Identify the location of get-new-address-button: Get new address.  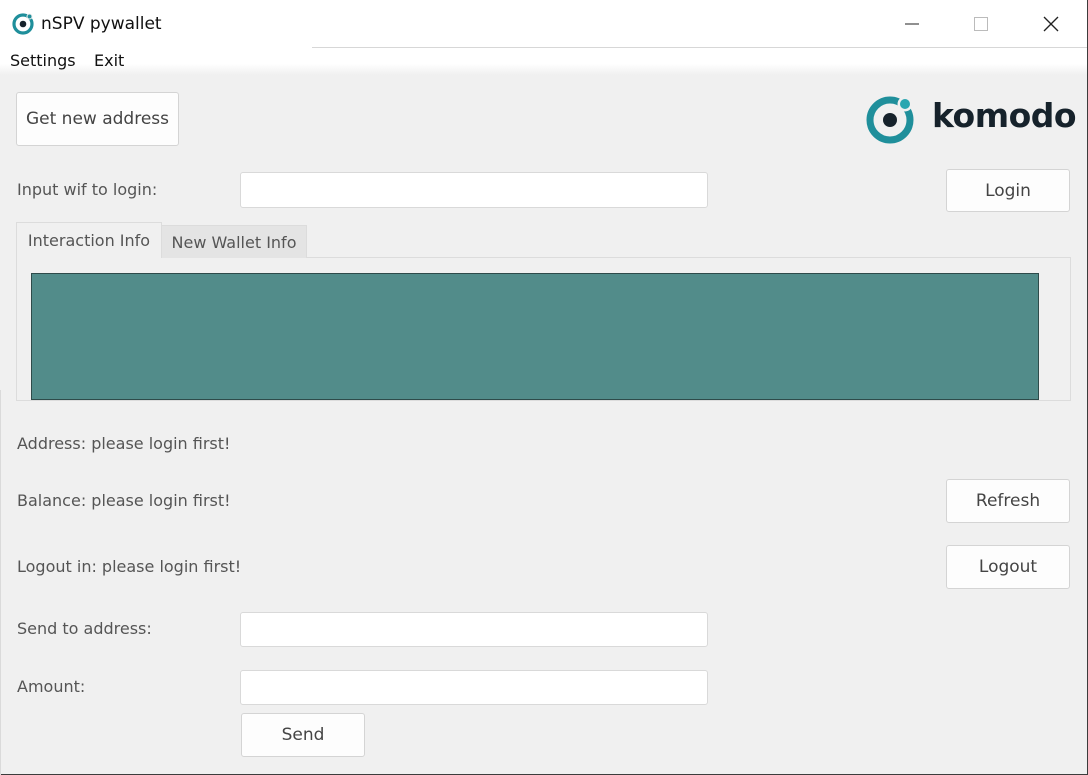
(97, 119).